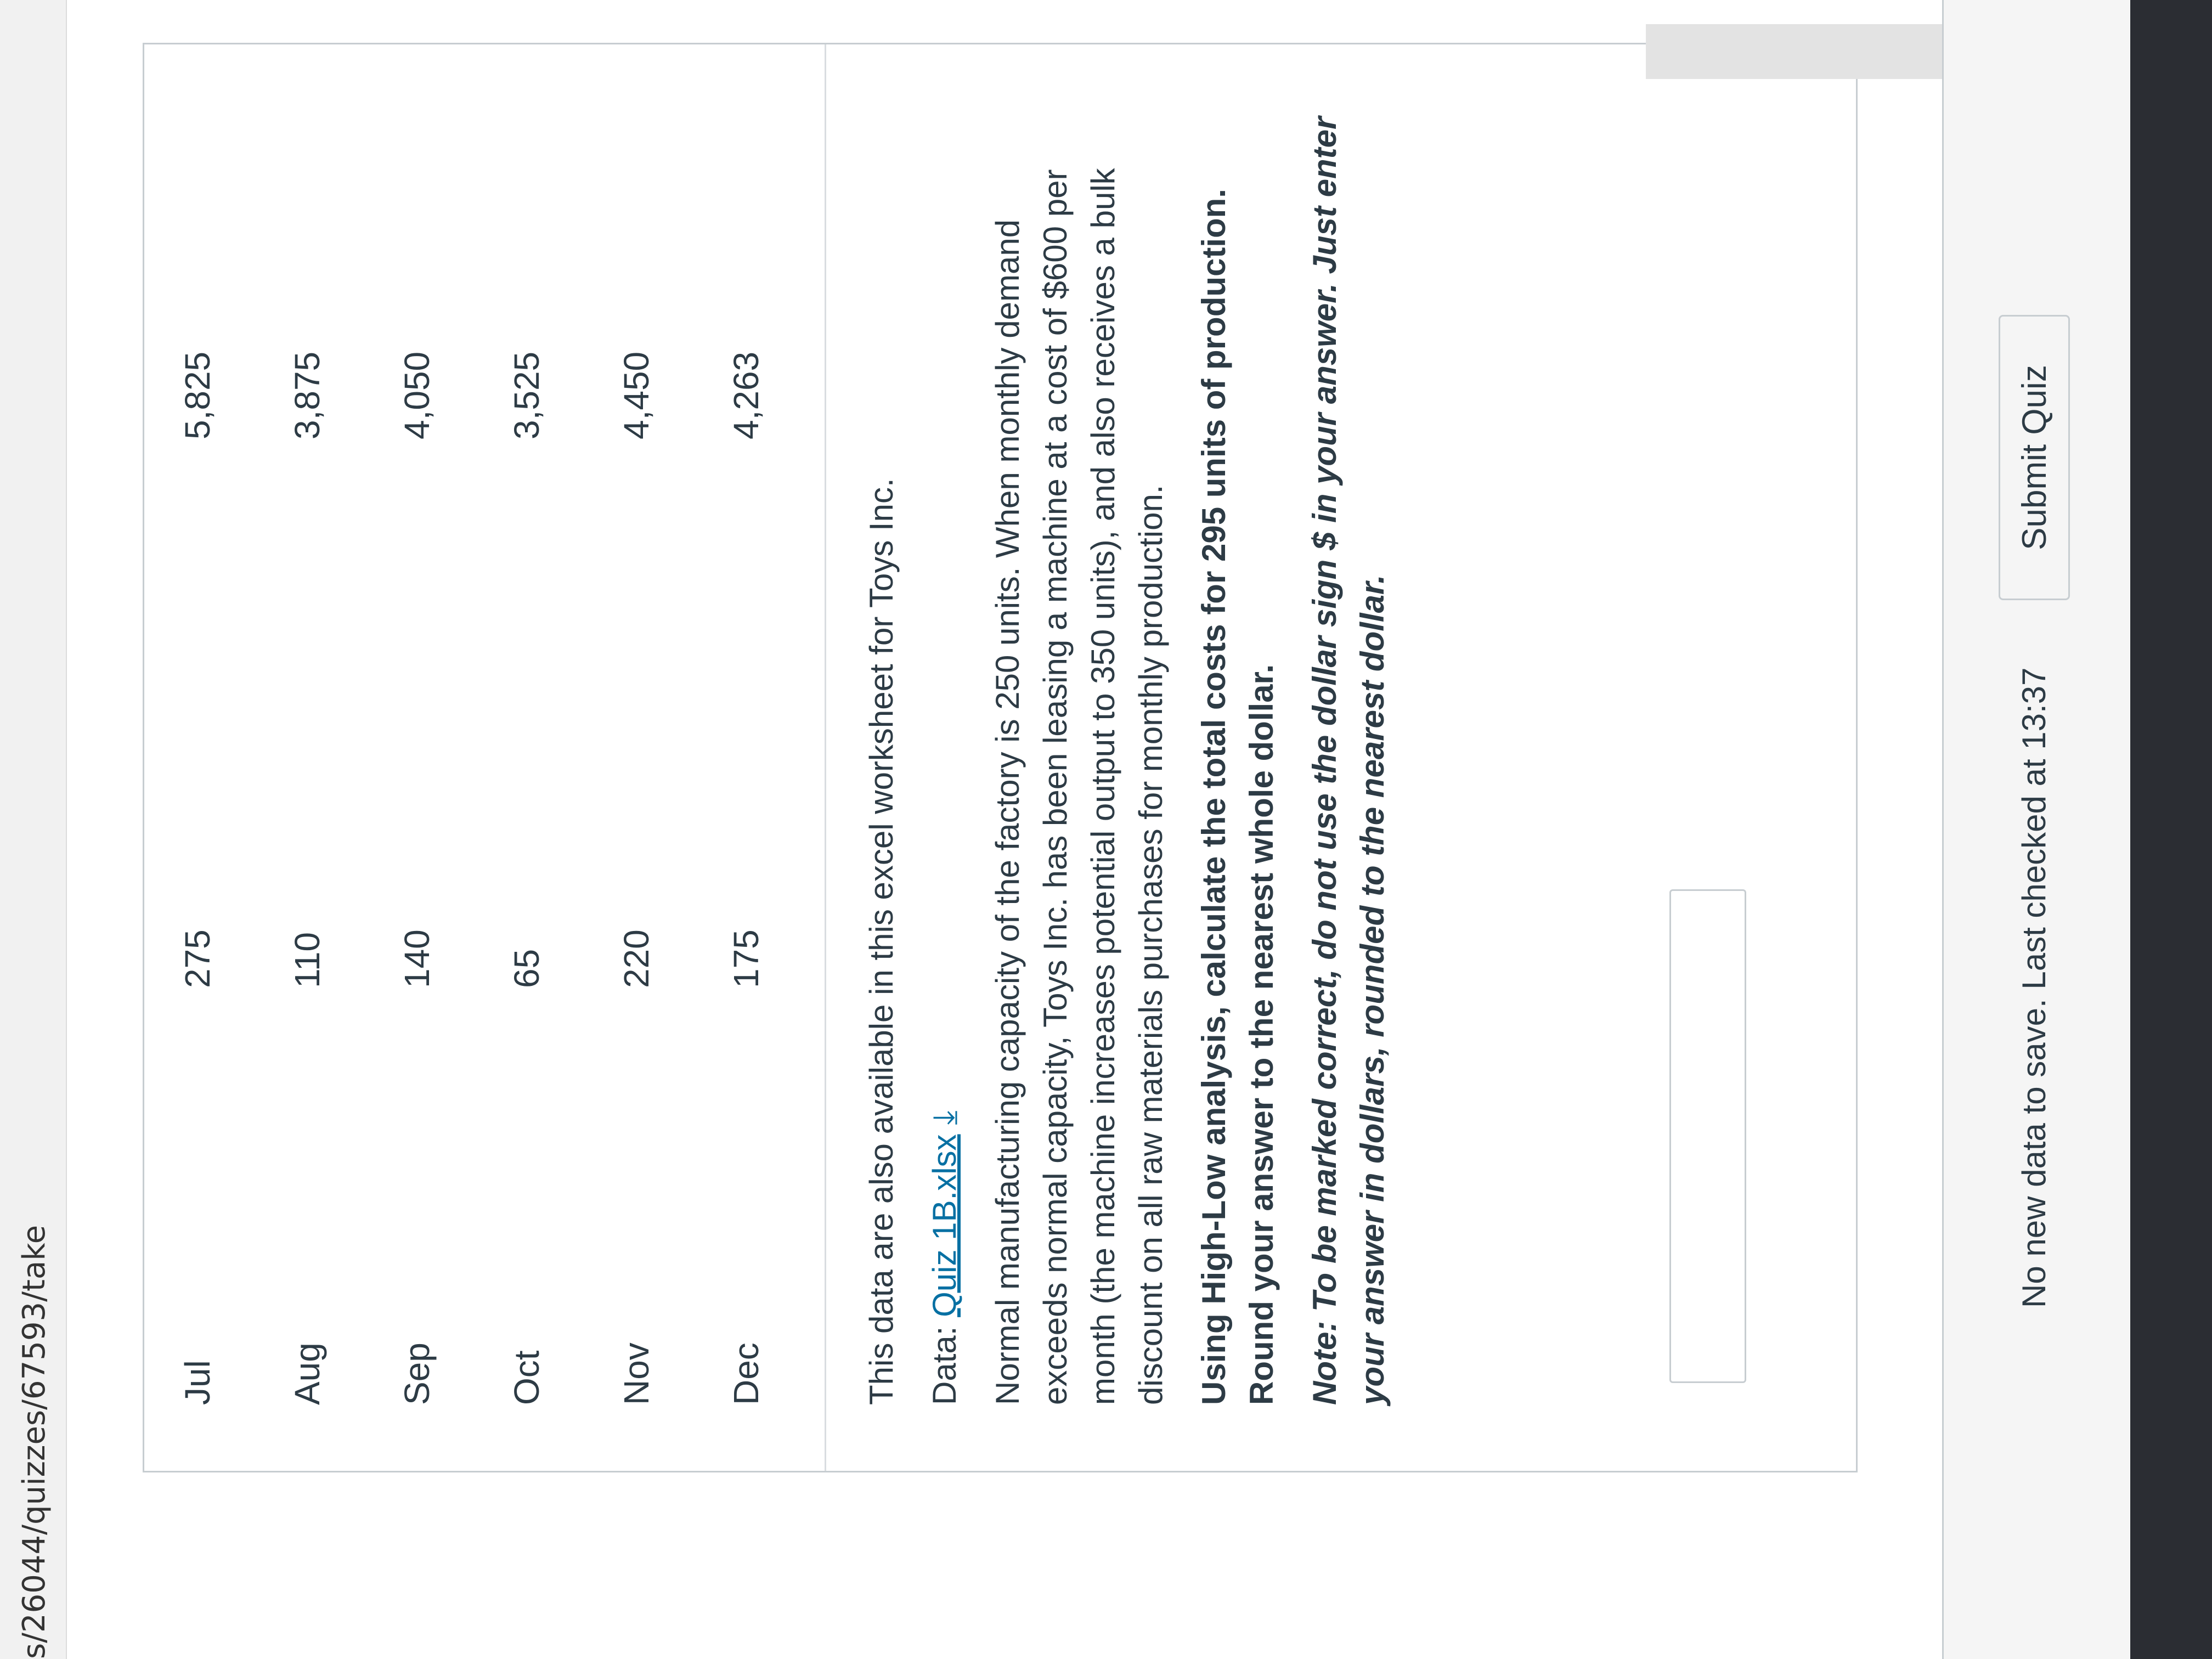 The width and height of the screenshot is (2212, 1659). I want to click on month-cell: Dec, so click(746, 1373).